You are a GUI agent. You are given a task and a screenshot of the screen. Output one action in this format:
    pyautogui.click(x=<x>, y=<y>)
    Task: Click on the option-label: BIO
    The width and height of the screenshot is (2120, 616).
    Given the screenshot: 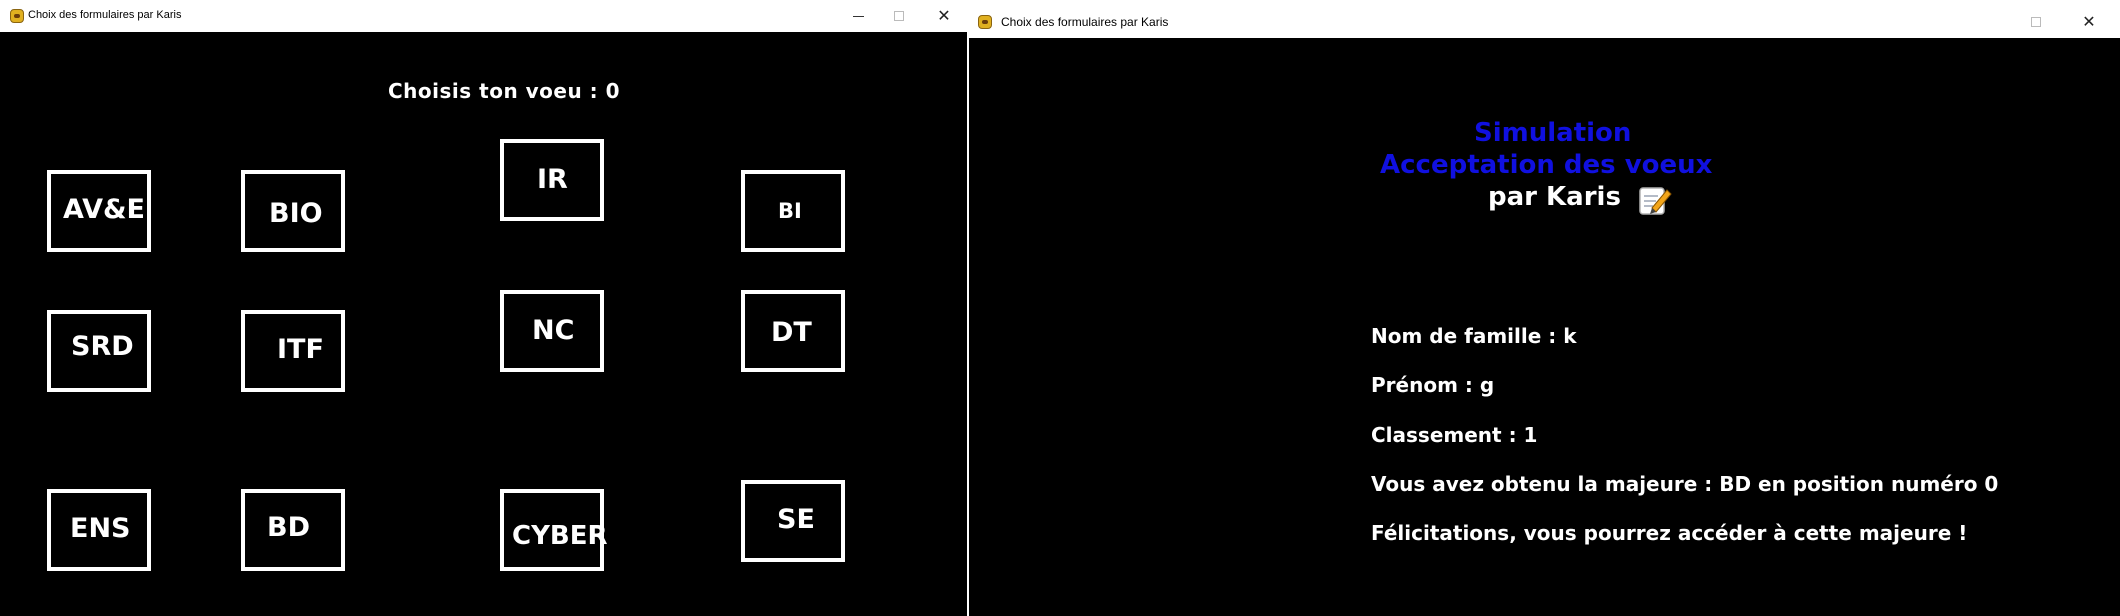 What is the action you would take?
    pyautogui.click(x=296, y=213)
    